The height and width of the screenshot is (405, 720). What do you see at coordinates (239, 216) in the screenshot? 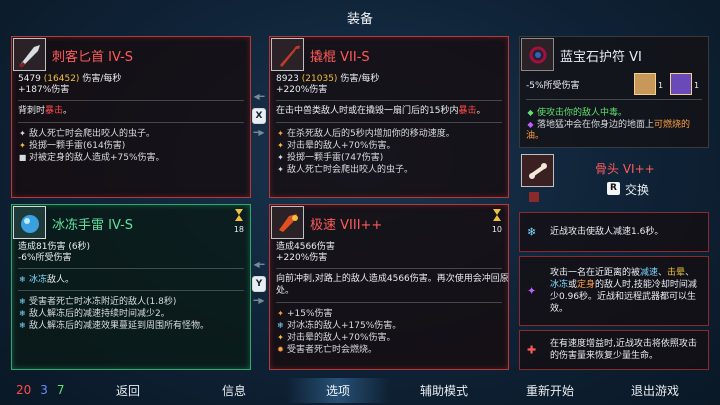
I see `hourglass-icon` at bounding box center [239, 216].